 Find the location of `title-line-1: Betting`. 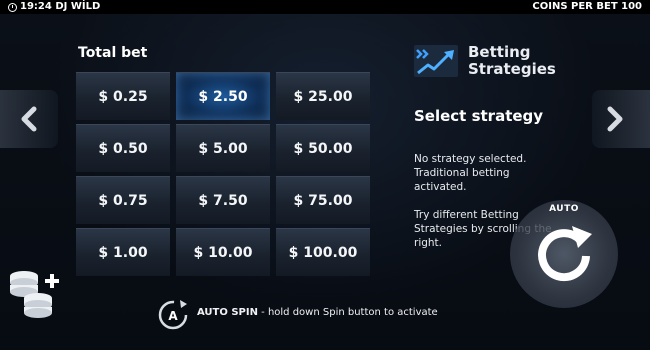

title-line-1: Betting is located at coordinates (499, 52).